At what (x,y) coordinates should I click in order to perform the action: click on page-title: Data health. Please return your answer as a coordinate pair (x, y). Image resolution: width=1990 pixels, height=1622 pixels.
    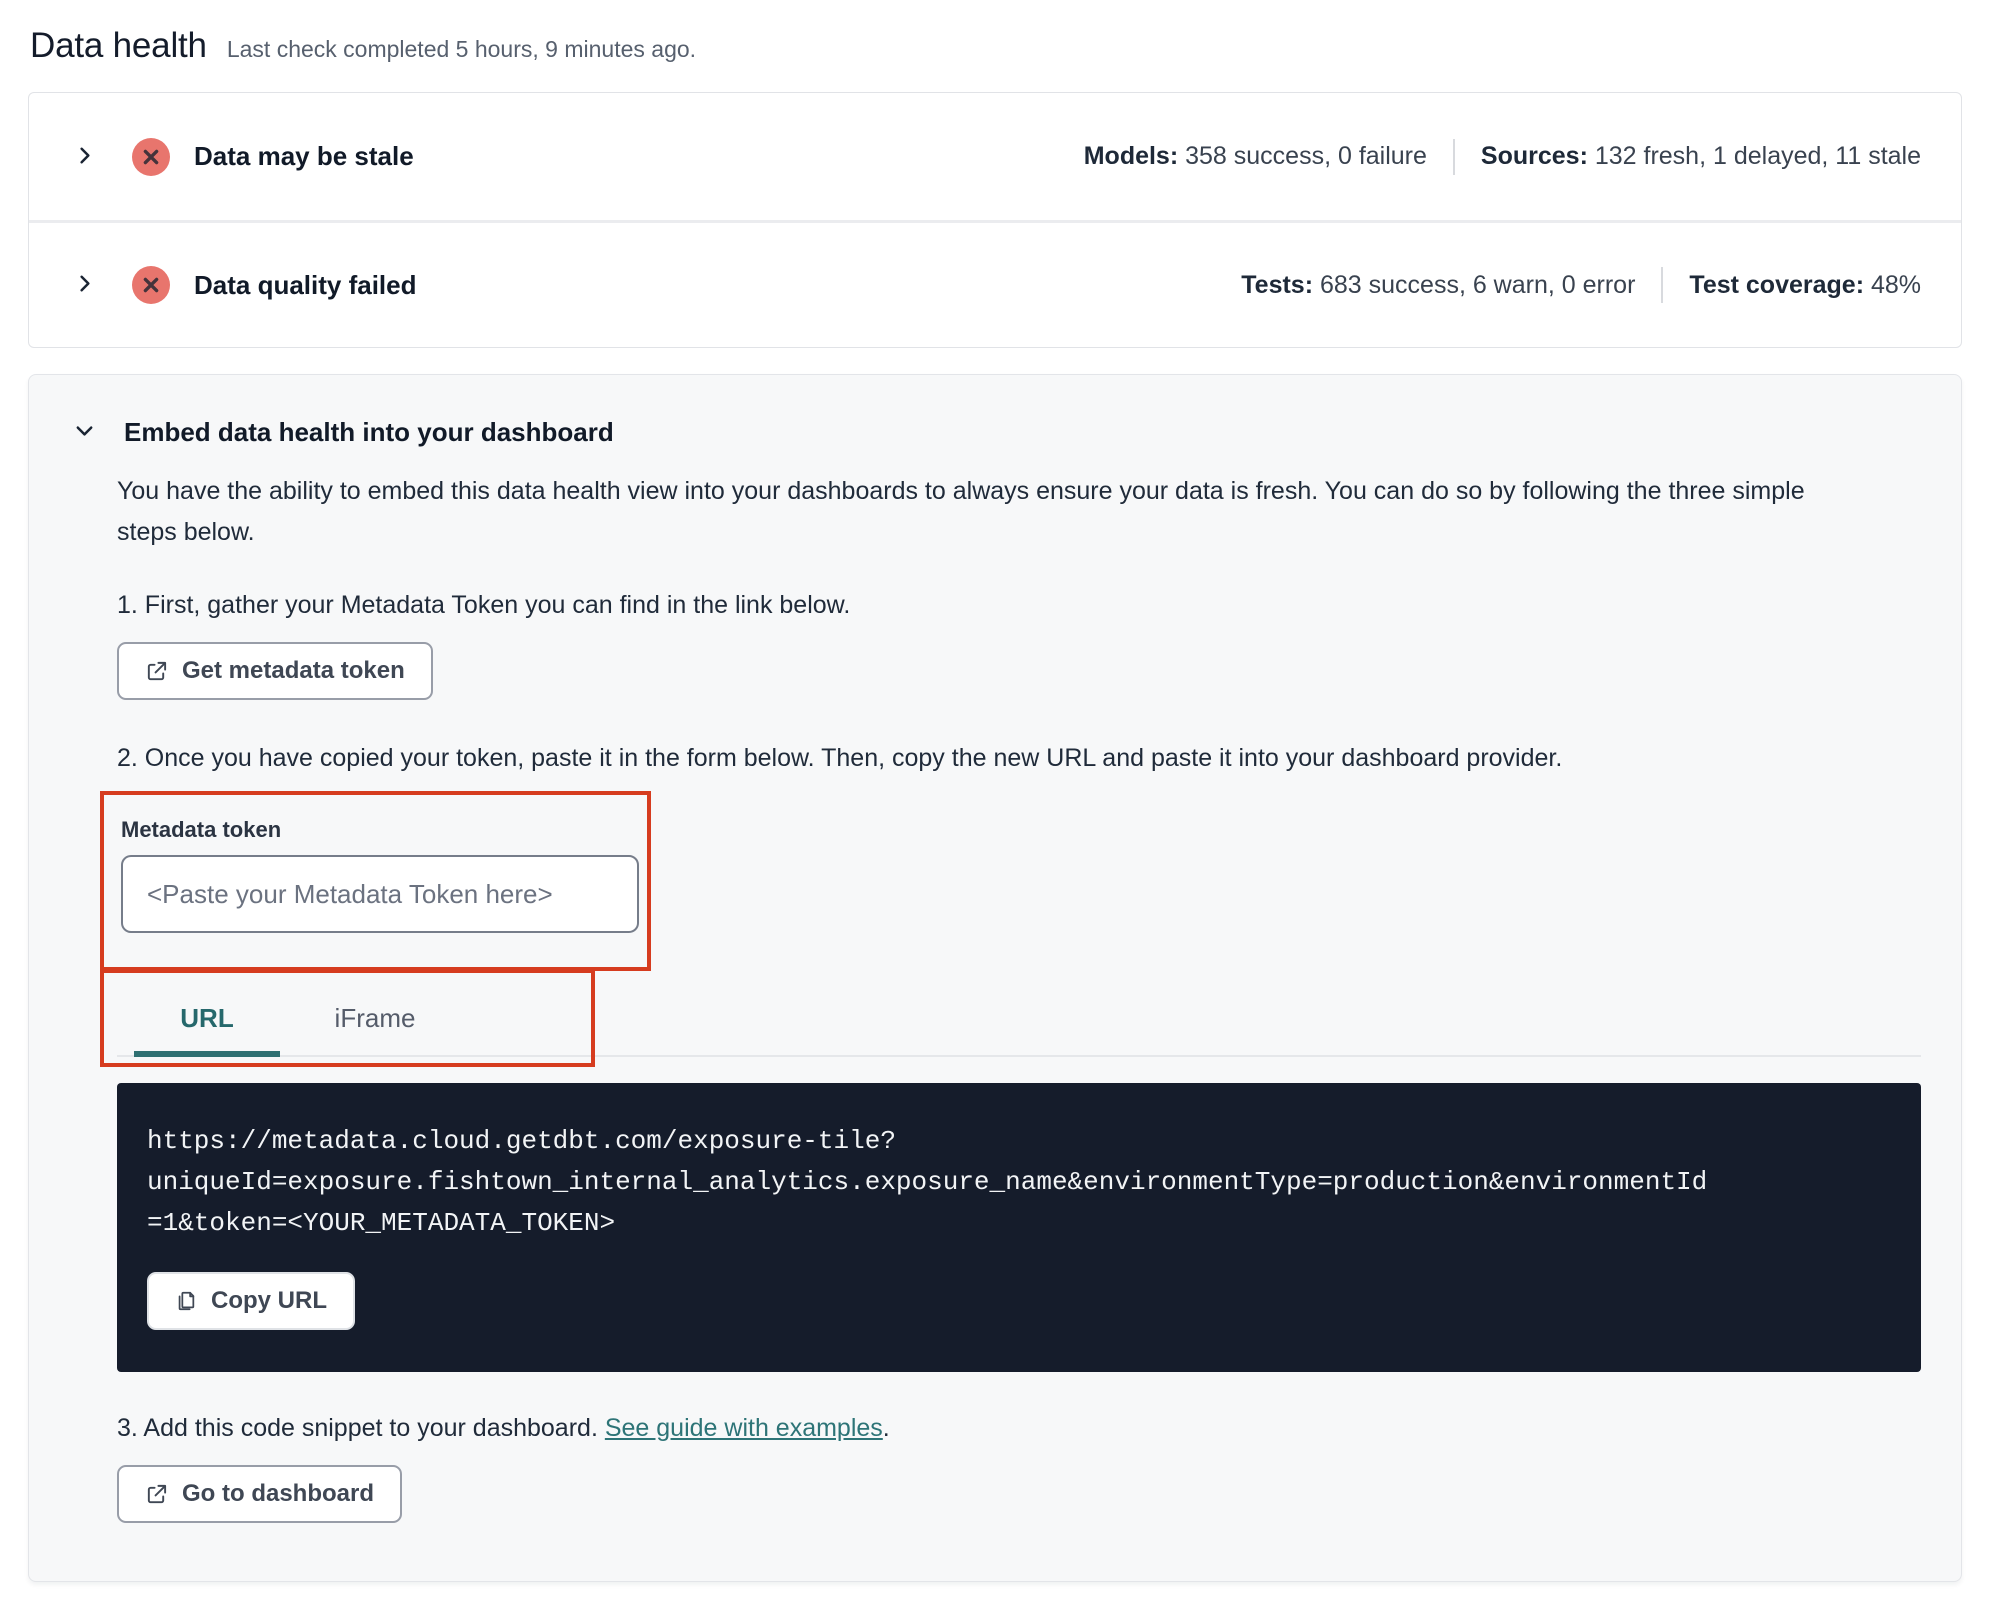
    Looking at the image, I should click on (118, 45).